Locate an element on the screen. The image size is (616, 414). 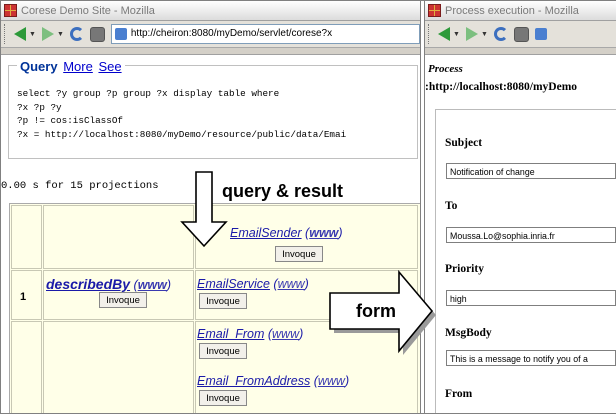
down-arrow-icon is located at coordinates (204, 209).